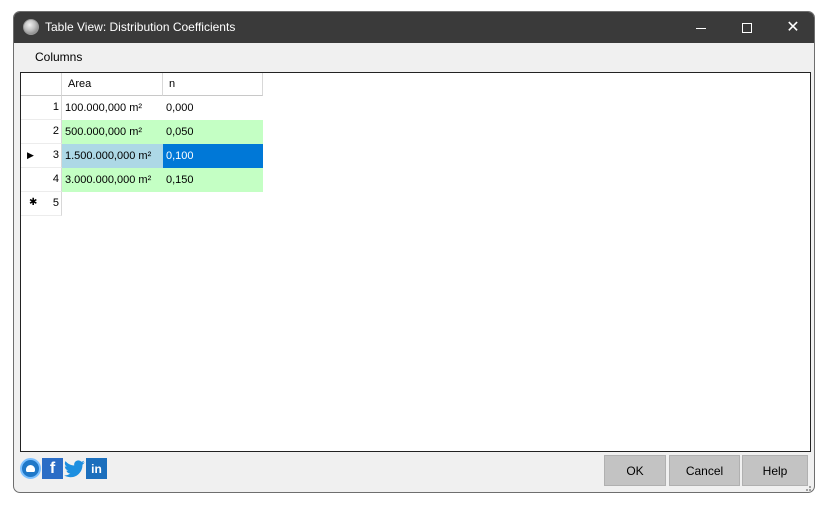  Describe the element at coordinates (807, 487) in the screenshot. I see `resize-grip-icon` at that location.